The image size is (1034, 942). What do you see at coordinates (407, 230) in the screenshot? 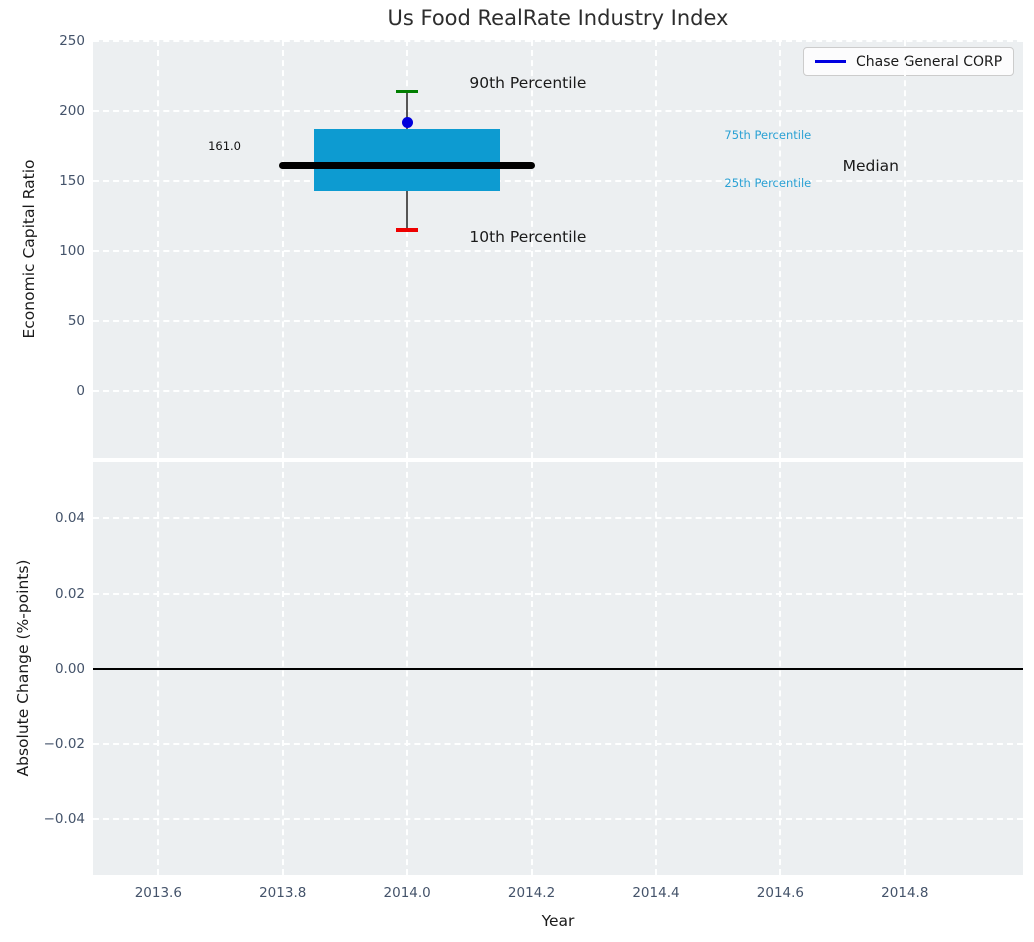
I see `cap-10th-percentile` at bounding box center [407, 230].